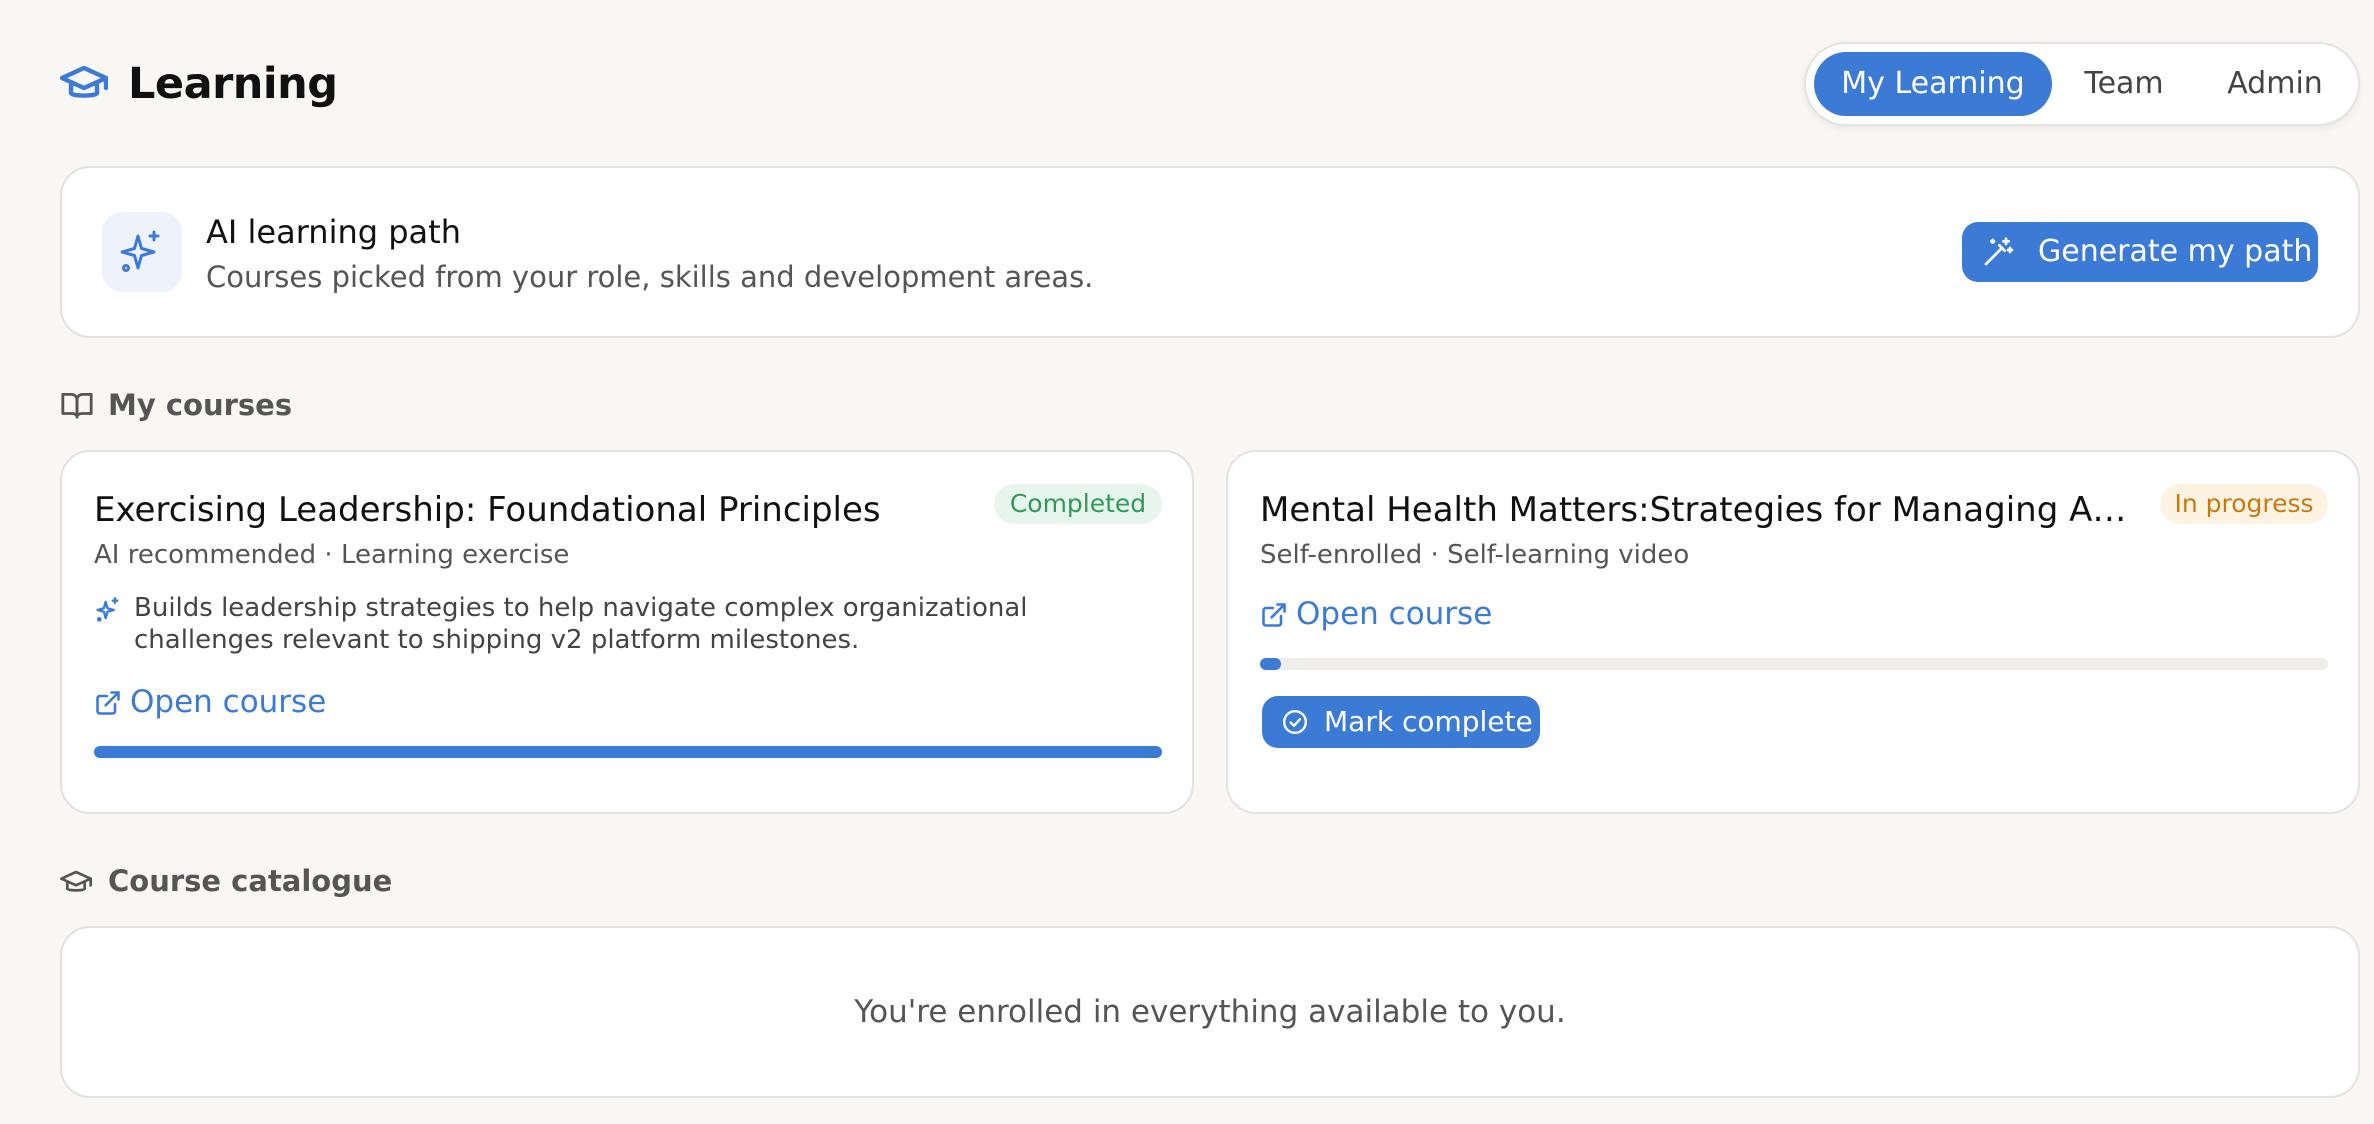 This screenshot has height=1124, width=2374. I want to click on my-courses-heading: My courses, so click(200, 405).